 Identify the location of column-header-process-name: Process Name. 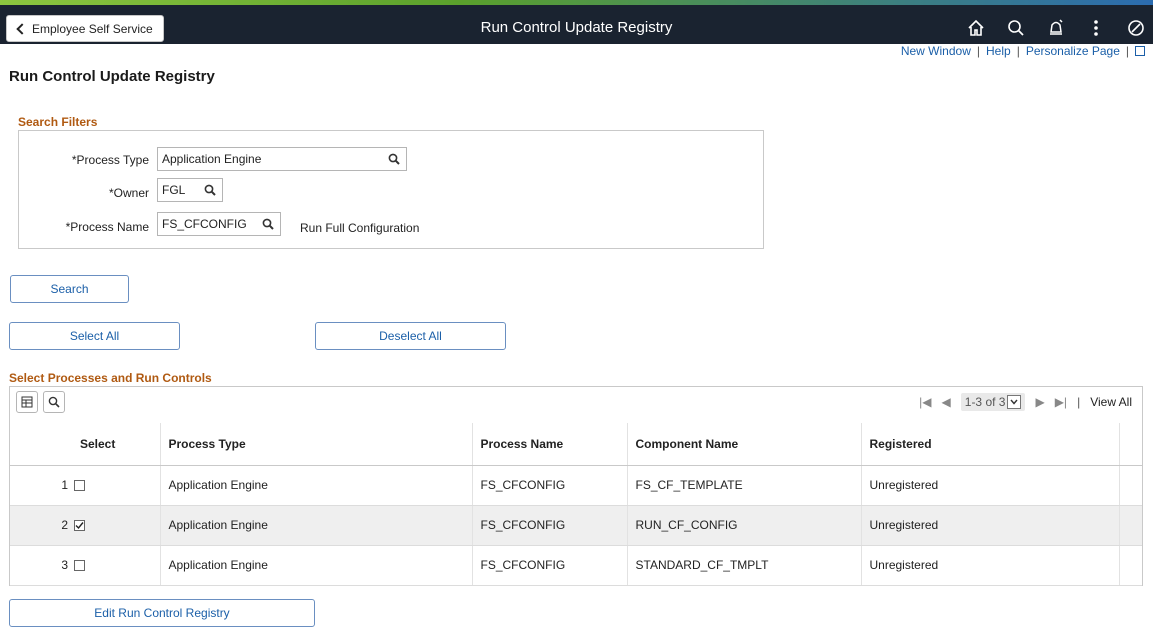
(549, 444).